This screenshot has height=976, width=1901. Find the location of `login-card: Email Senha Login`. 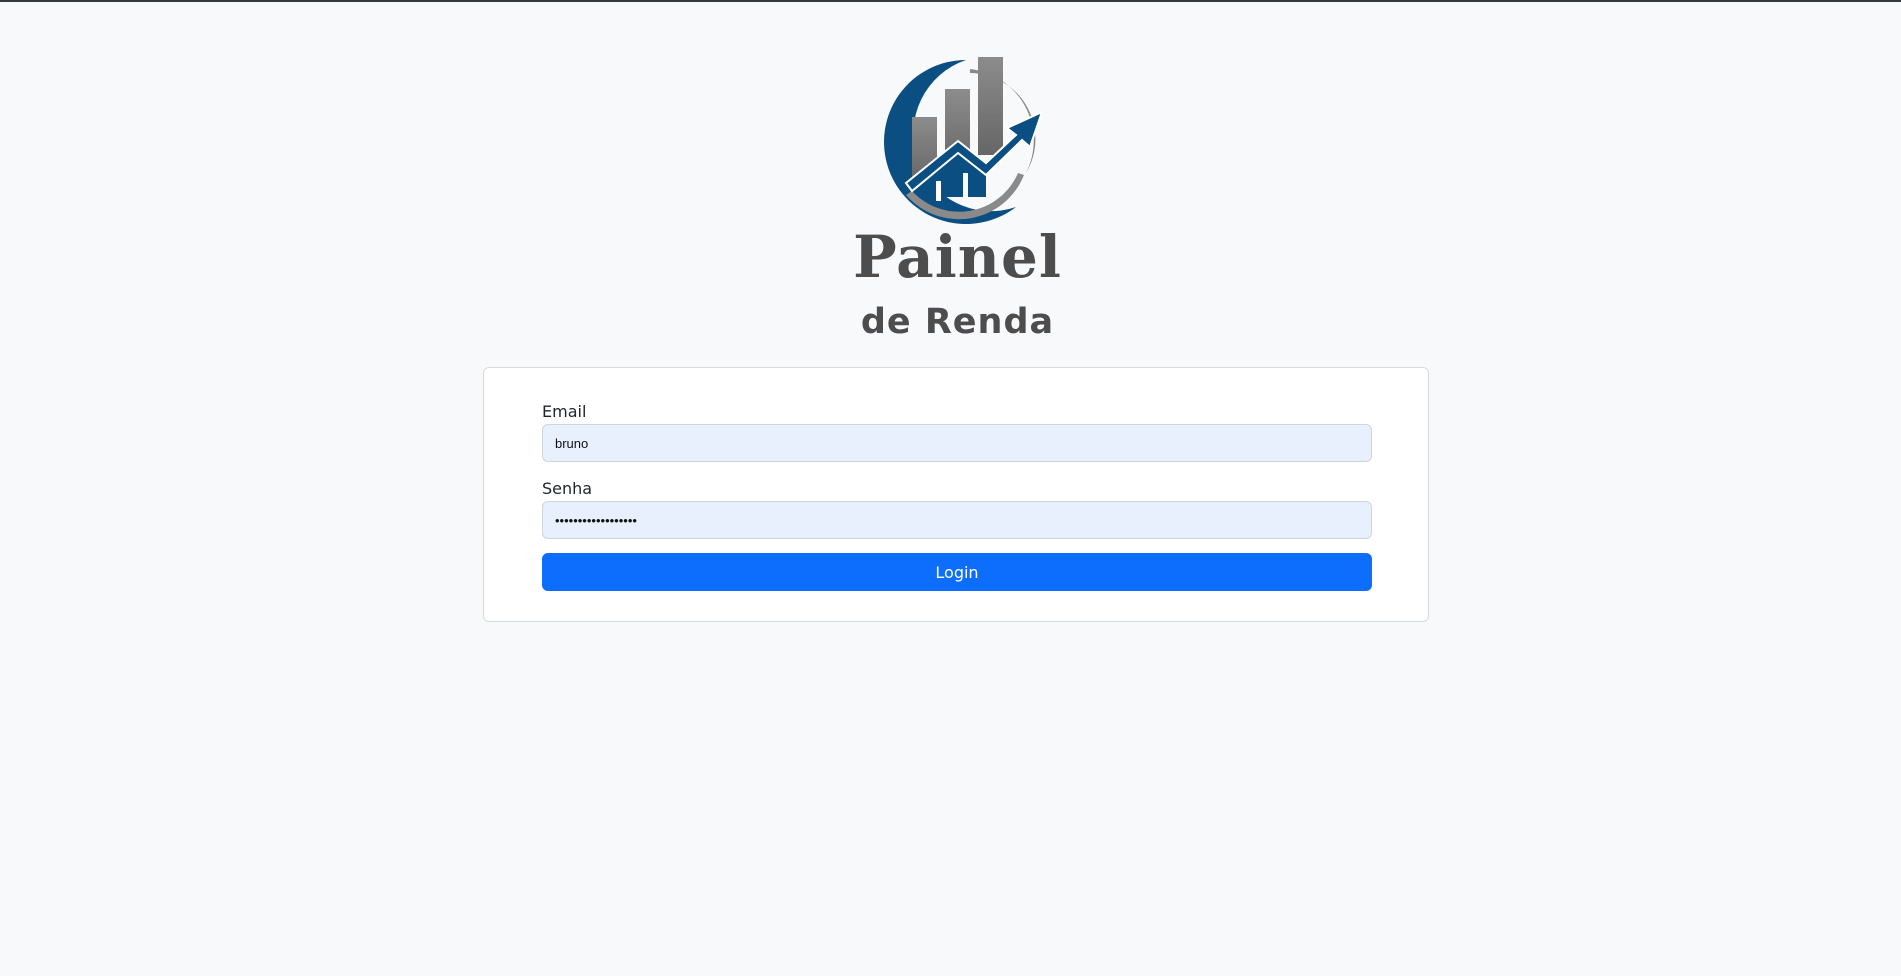

login-card: Email Senha Login is located at coordinates (956, 494).